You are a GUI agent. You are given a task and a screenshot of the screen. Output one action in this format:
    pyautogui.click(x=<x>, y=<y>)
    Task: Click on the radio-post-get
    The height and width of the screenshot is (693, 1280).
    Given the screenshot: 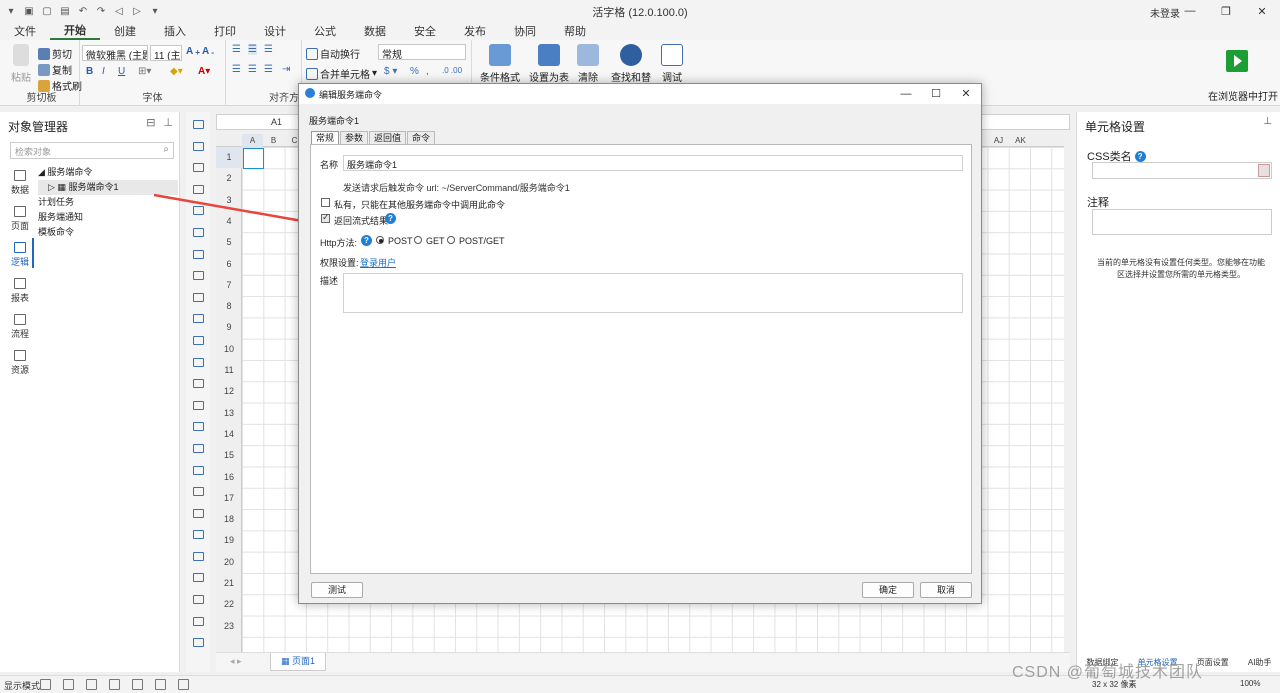 What is the action you would take?
    pyautogui.click(x=451, y=240)
    